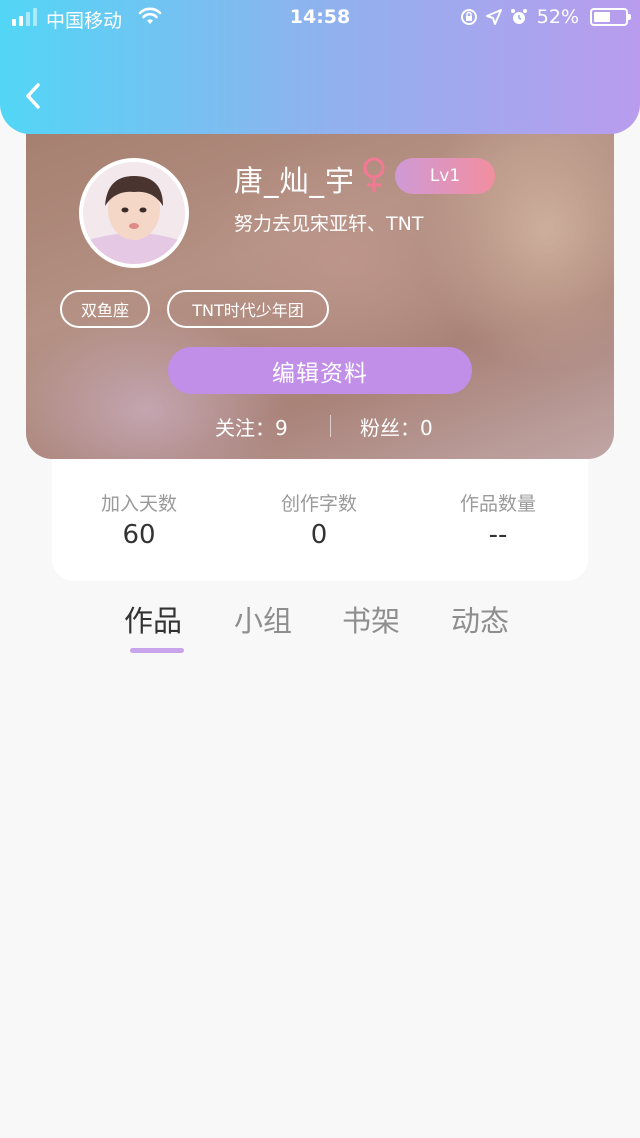  What do you see at coordinates (295, 181) in the screenshot?
I see `username: 唐_灿_宇` at bounding box center [295, 181].